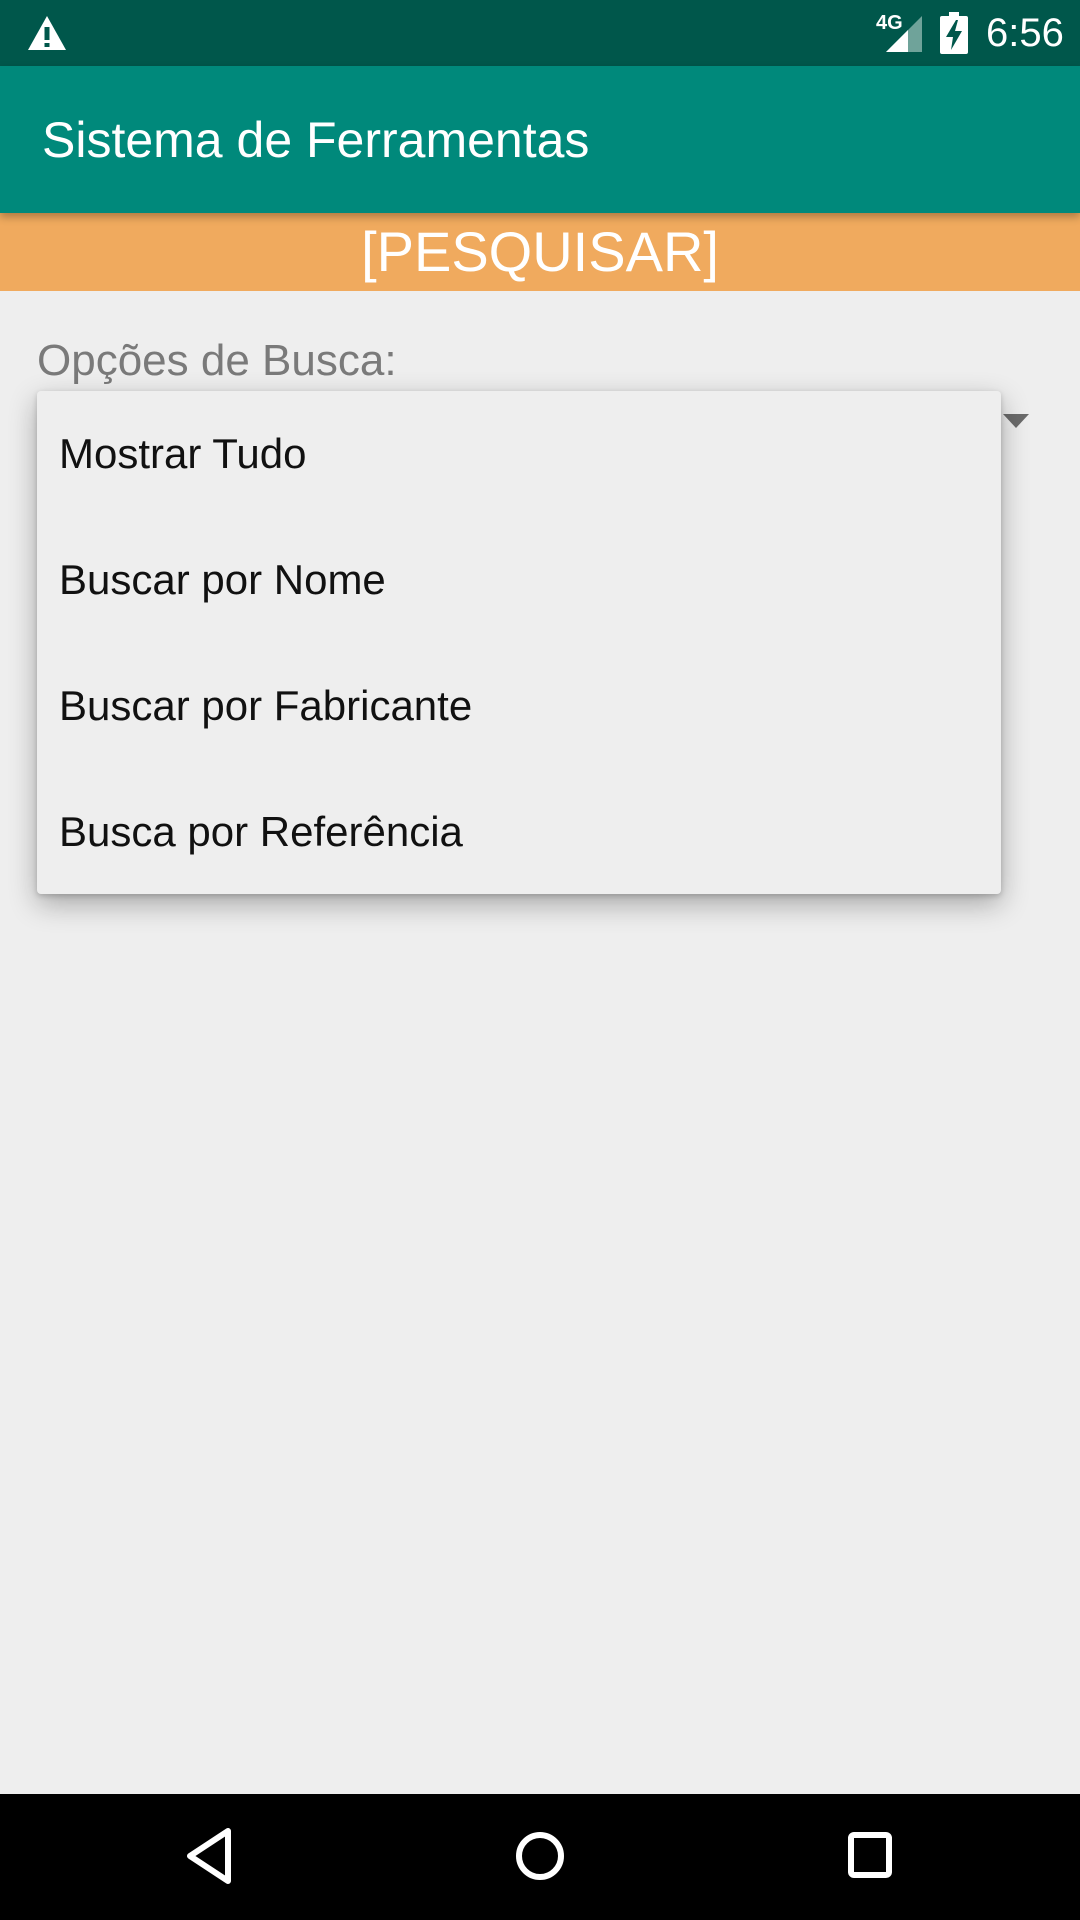 The height and width of the screenshot is (1920, 1080). What do you see at coordinates (519, 706) in the screenshot?
I see `dropdown-item-buscar-por-fabricante: Buscar por Fabricante` at bounding box center [519, 706].